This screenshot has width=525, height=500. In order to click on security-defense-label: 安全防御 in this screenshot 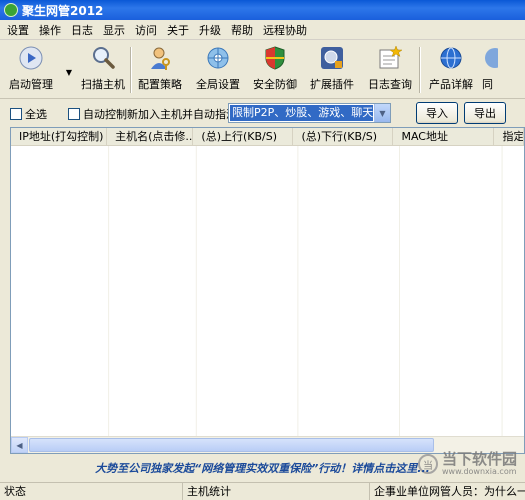, I will do `click(275, 84)`.